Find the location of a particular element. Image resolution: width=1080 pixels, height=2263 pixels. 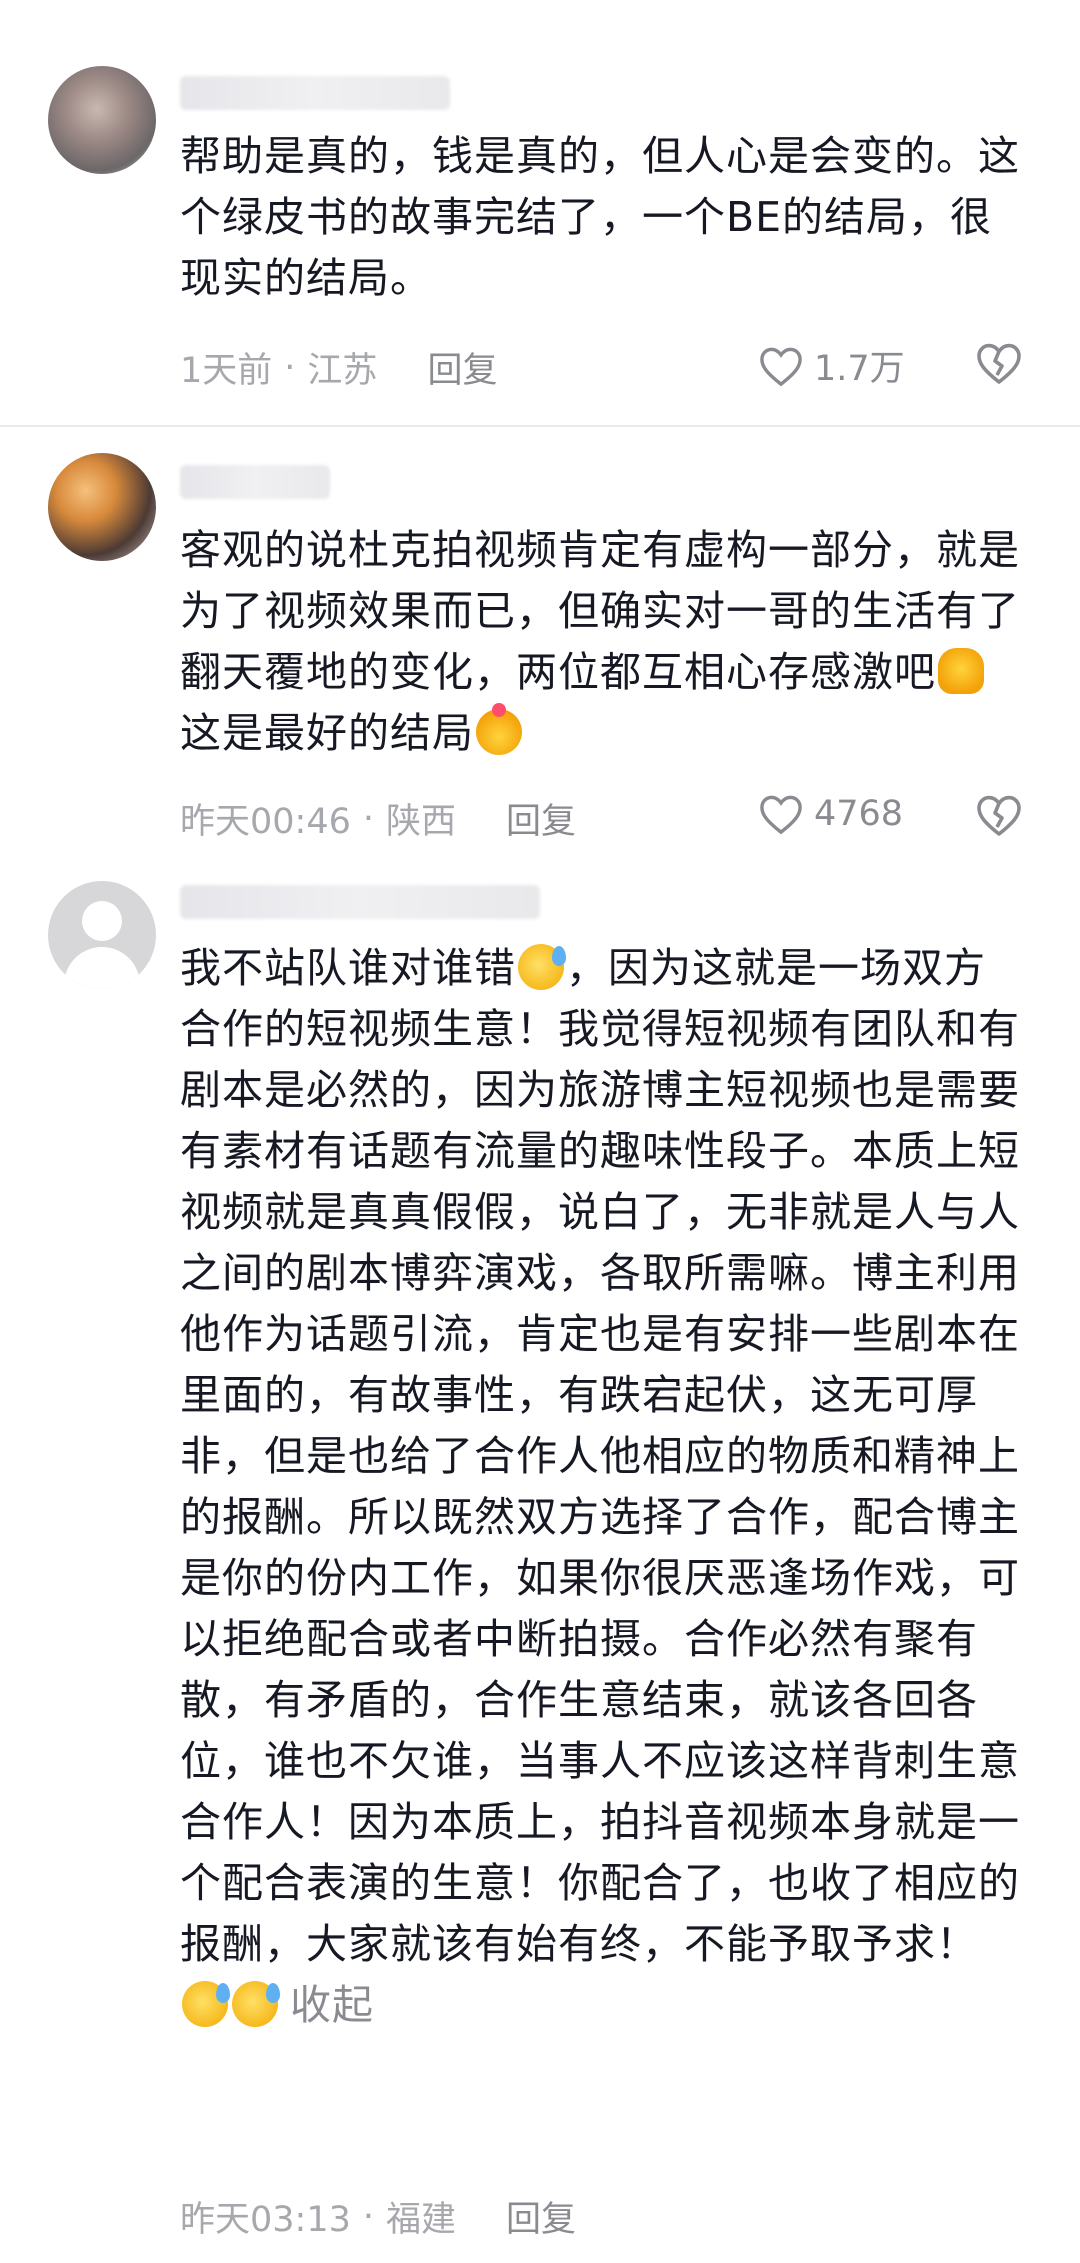

comment-location: 陕西 is located at coordinates (421, 822).